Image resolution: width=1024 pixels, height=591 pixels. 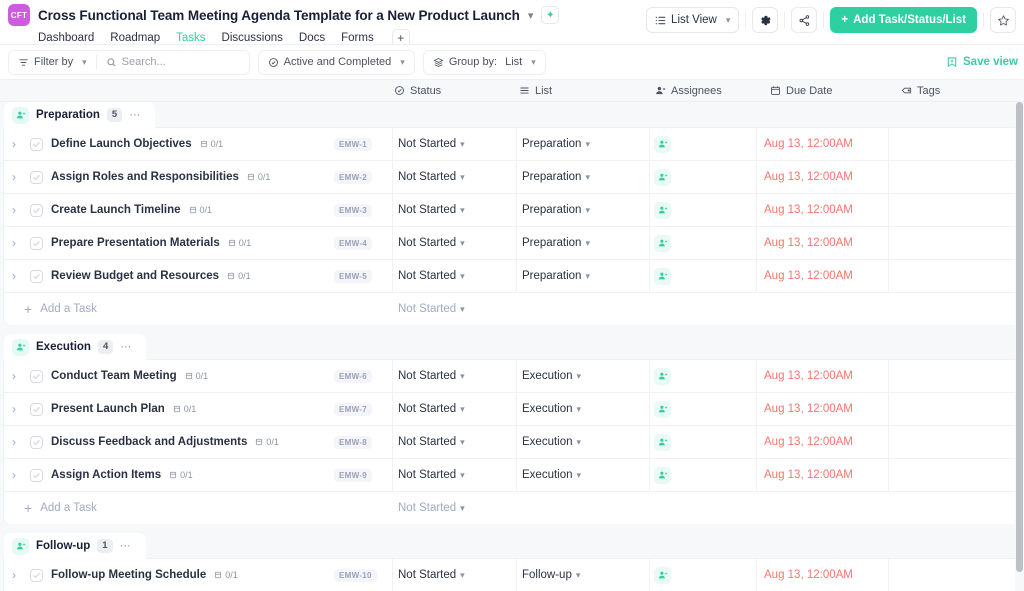 I want to click on task-name: Follow-up Meeting Schedule, so click(x=128, y=575).